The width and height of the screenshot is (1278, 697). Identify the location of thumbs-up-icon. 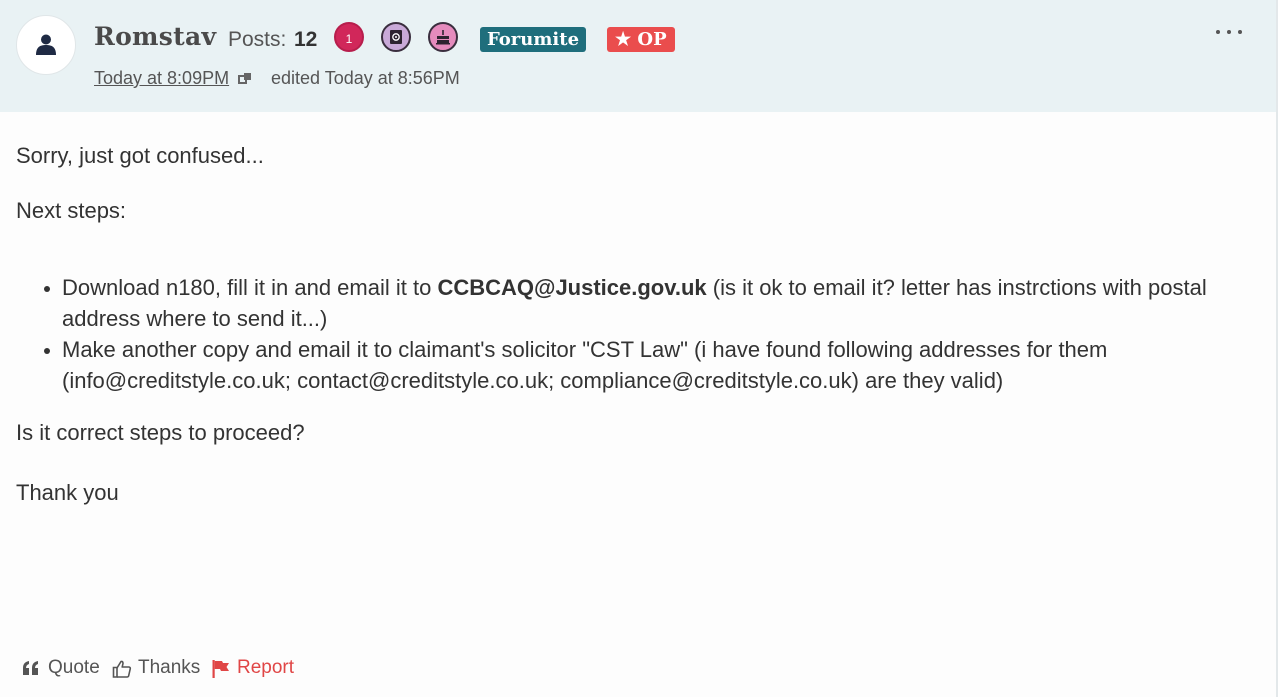
(122, 669).